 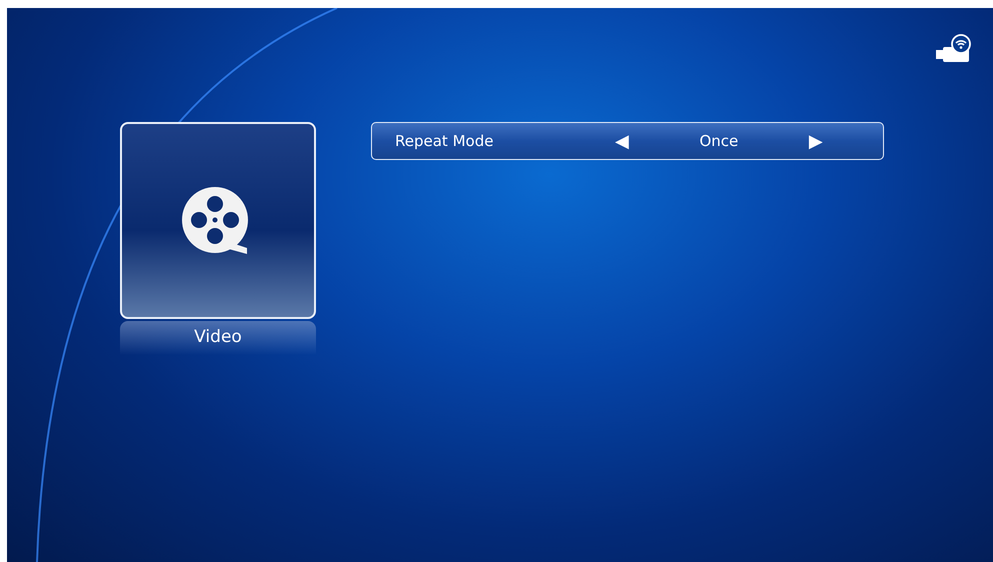 I want to click on next-arrow: ▶, so click(x=815, y=141).